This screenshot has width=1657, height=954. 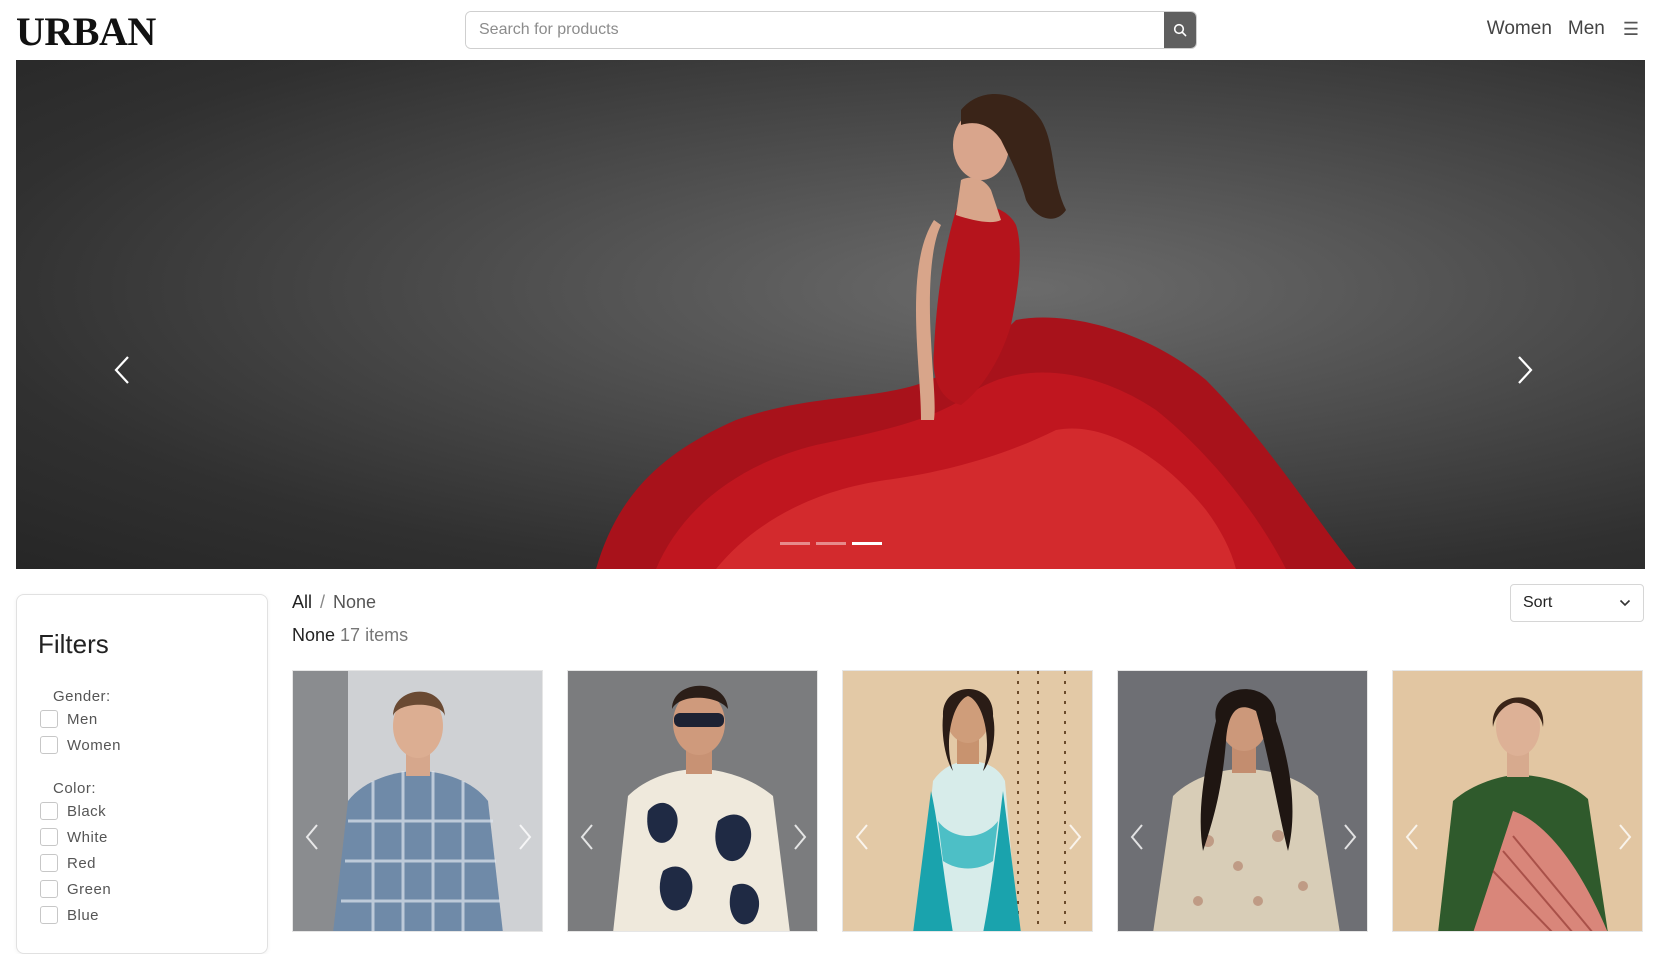 I want to click on nav-link-women: Women, so click(x=1519, y=29).